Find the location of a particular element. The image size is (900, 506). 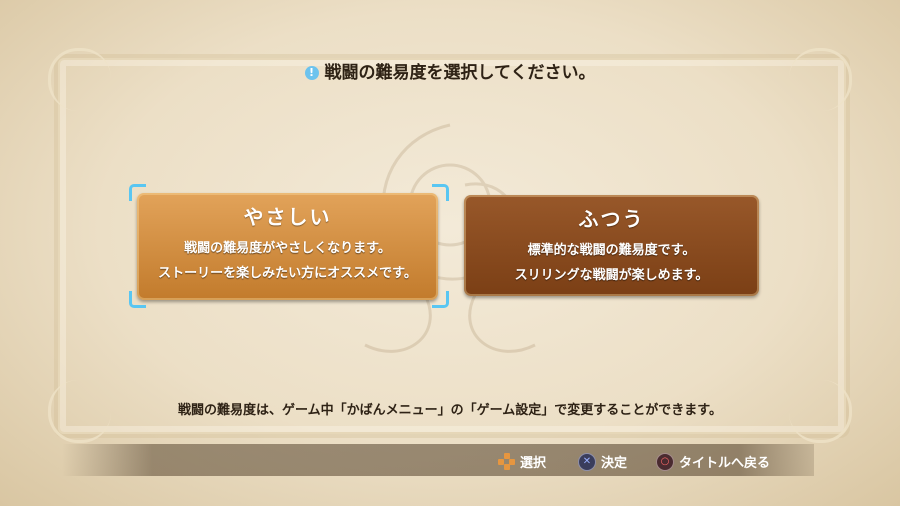

option-description-line: 標準的な戦闘の難易度です。 is located at coordinates (611, 250).